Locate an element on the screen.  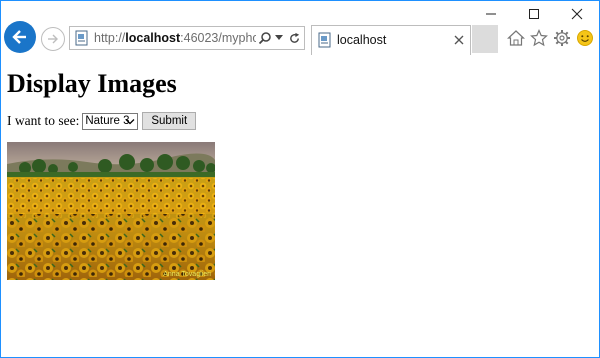
address-bar: http://localhost:46023/myphotos is located at coordinates (187, 38).